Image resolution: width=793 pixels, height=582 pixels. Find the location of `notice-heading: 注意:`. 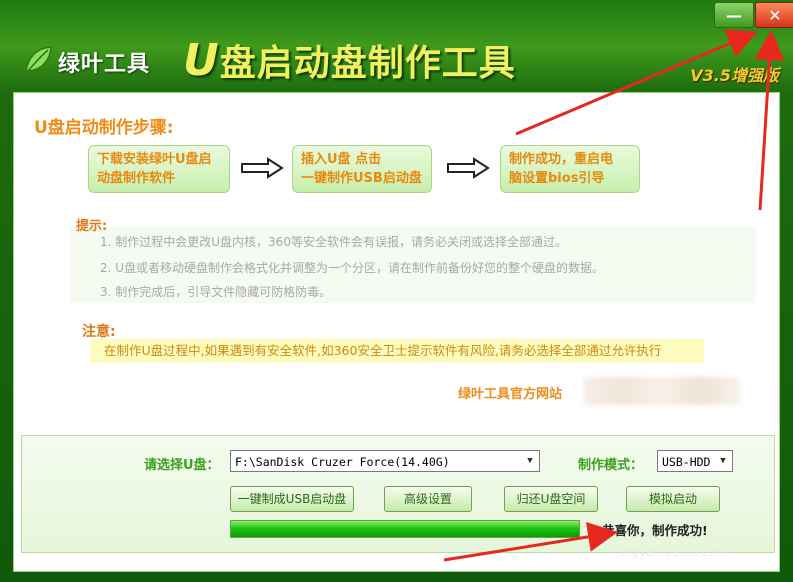

notice-heading: 注意: is located at coordinates (99, 332).